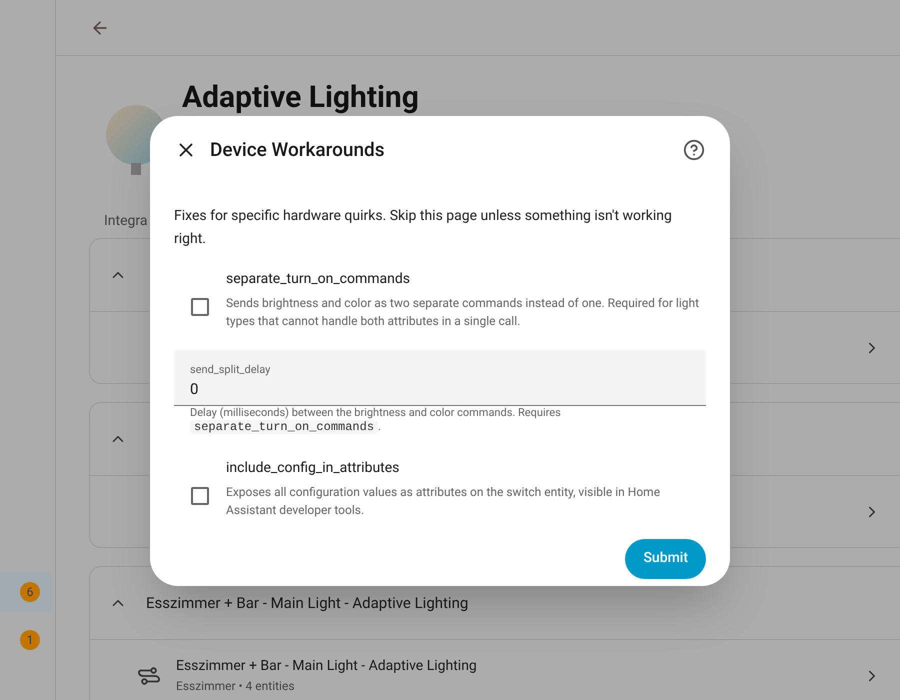 The height and width of the screenshot is (700, 900). I want to click on entry-row: Esszimmer + Bar - Main Light - Adaptive Lighting Esszimmer • 4 entities, so click(495, 669).